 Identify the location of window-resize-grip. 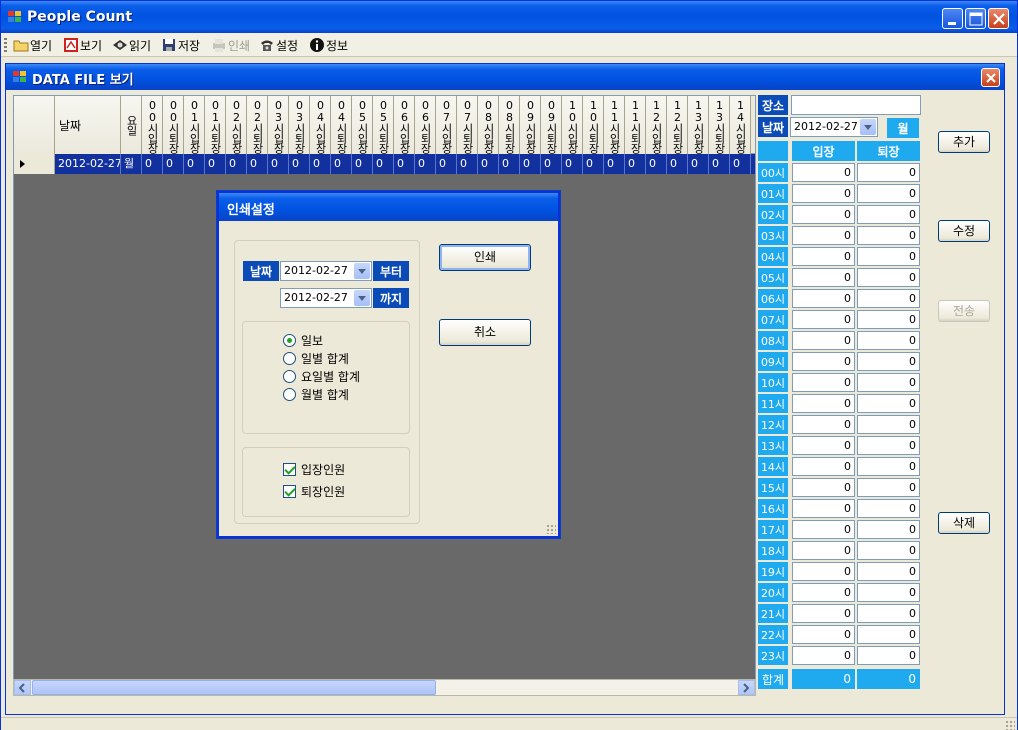
(1010, 725).